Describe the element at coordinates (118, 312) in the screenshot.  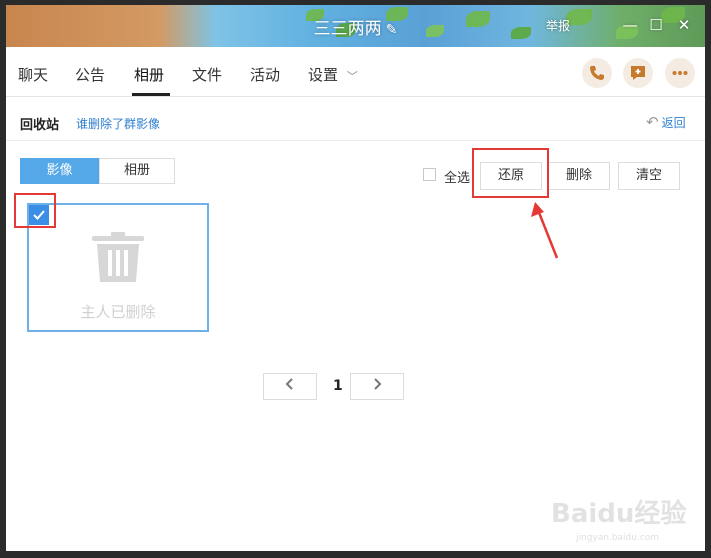
I see `deleted-placeholder-text: 主人已删除` at that location.